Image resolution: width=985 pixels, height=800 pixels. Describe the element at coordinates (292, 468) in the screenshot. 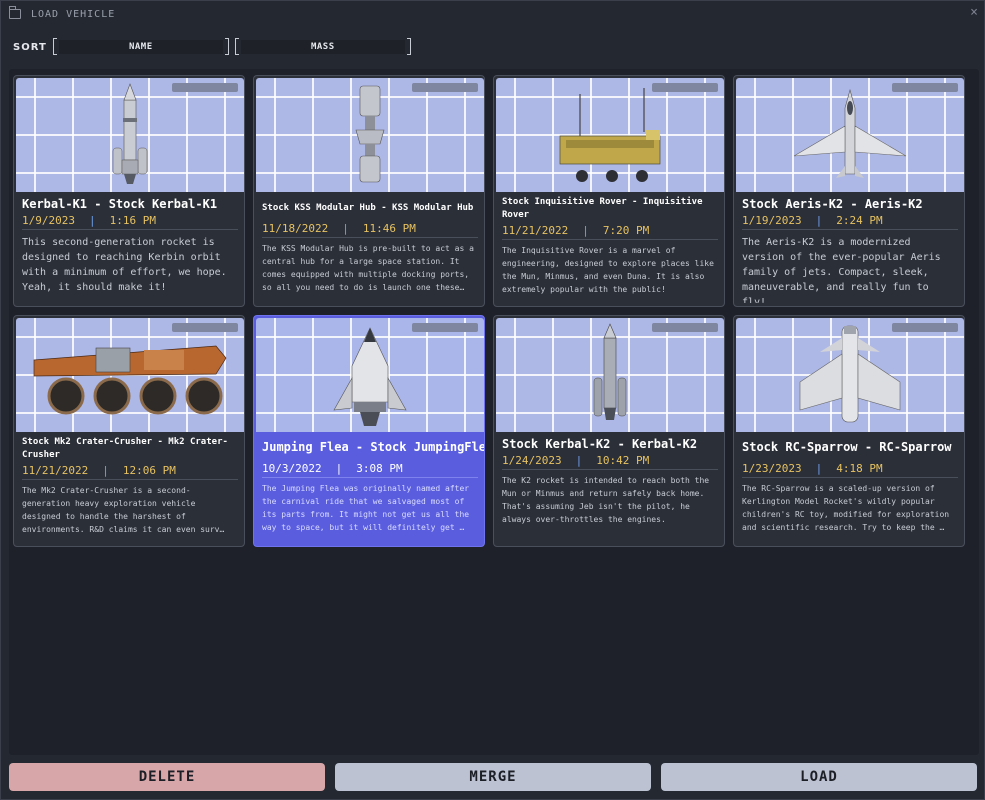

I see `vehicle-date: 10/3/2022` at that location.